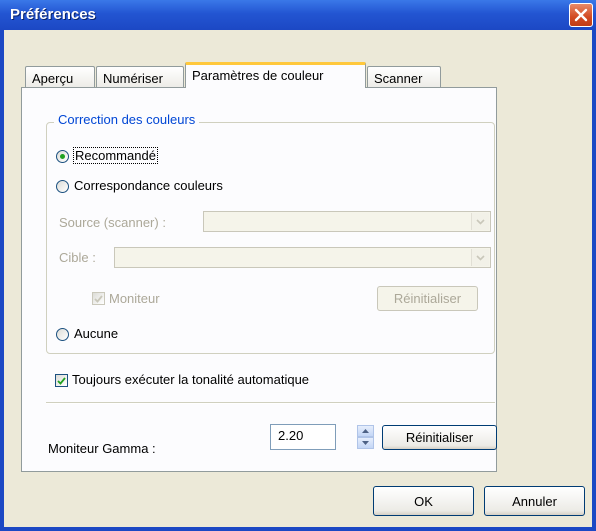  I want to click on window-frame-right, so click(594, 280).